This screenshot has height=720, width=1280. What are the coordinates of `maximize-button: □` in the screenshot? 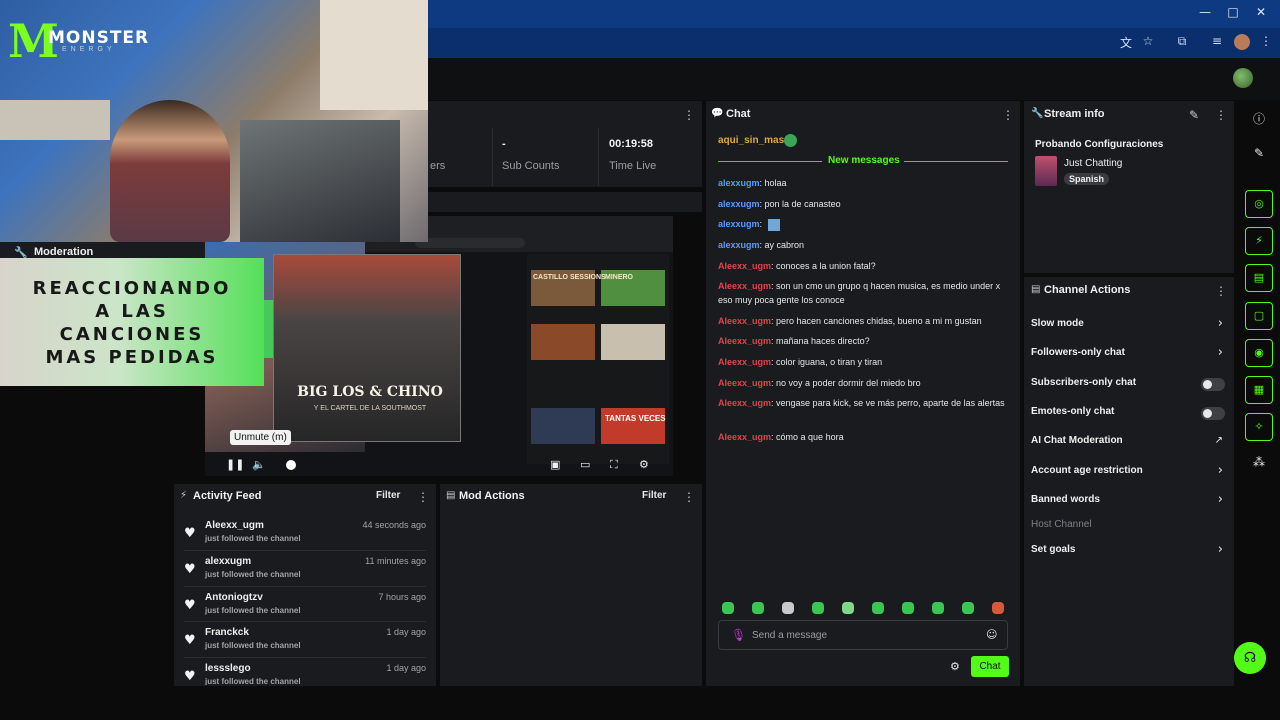 It's located at (1233, 13).